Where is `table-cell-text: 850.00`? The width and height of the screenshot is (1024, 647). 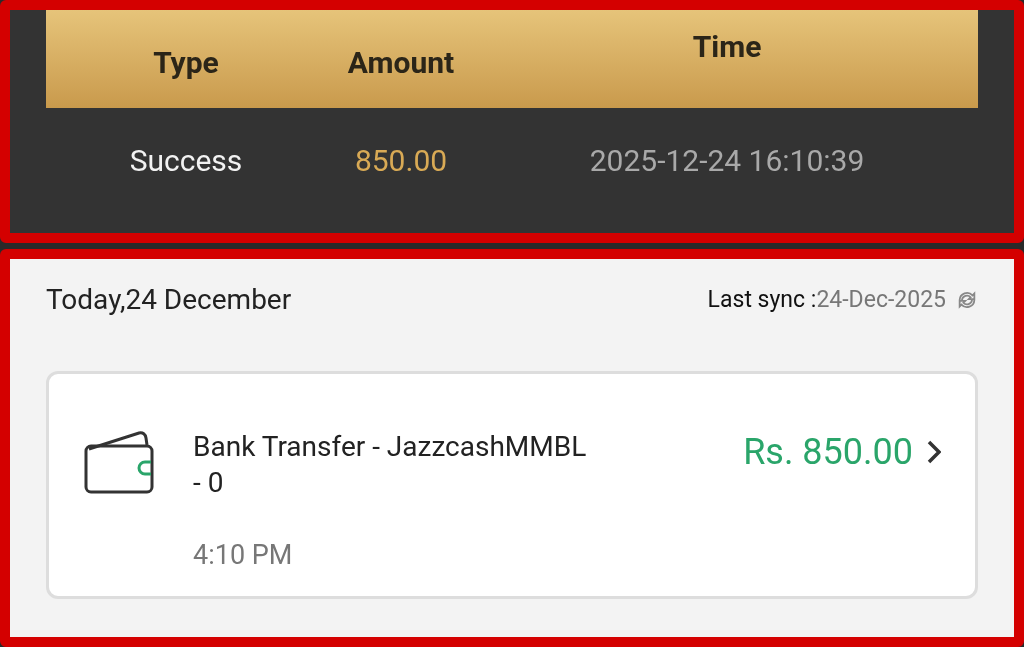 table-cell-text: 850.00 is located at coordinates (401, 161).